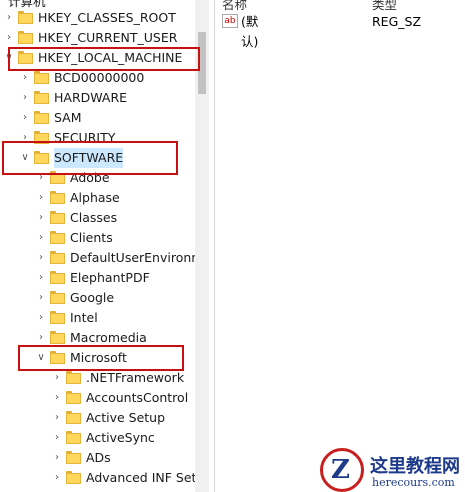  What do you see at coordinates (415, 466) in the screenshot?
I see `watermark-title: 这里教程网` at bounding box center [415, 466].